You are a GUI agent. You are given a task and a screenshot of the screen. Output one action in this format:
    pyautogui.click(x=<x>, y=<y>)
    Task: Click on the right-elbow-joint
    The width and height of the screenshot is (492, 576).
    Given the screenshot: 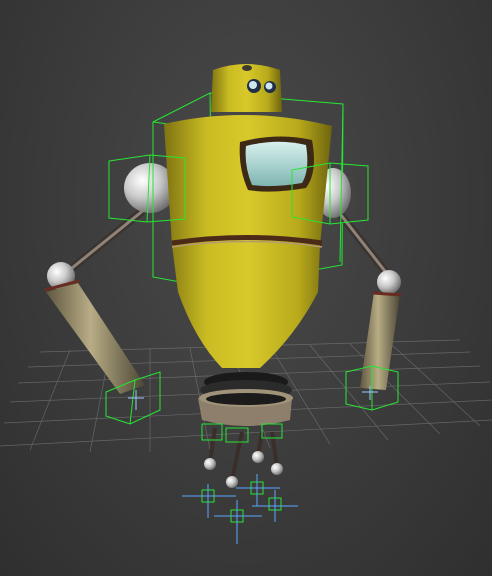 What is the action you would take?
    pyautogui.click(x=389, y=282)
    